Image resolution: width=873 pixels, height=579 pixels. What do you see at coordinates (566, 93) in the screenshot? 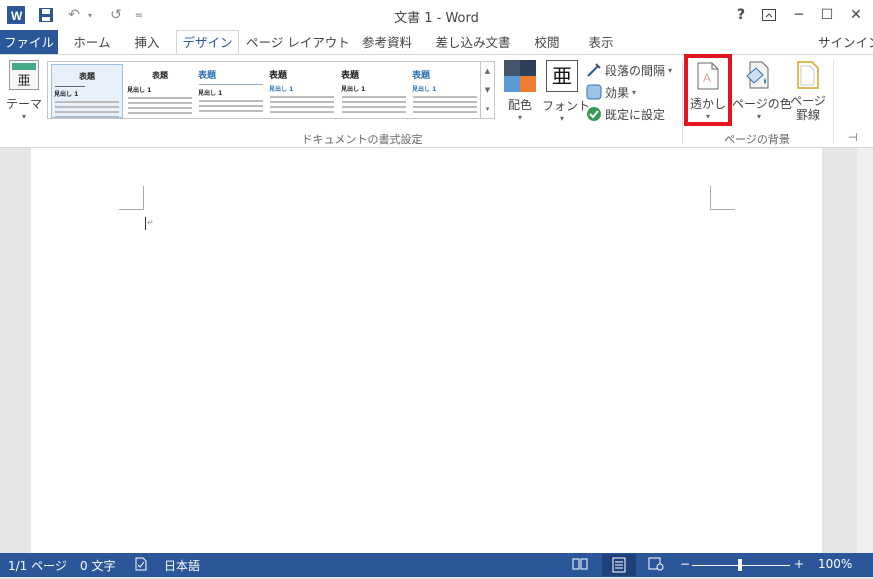
I see `fonts-button: 亜 フォント ▾` at bounding box center [566, 93].